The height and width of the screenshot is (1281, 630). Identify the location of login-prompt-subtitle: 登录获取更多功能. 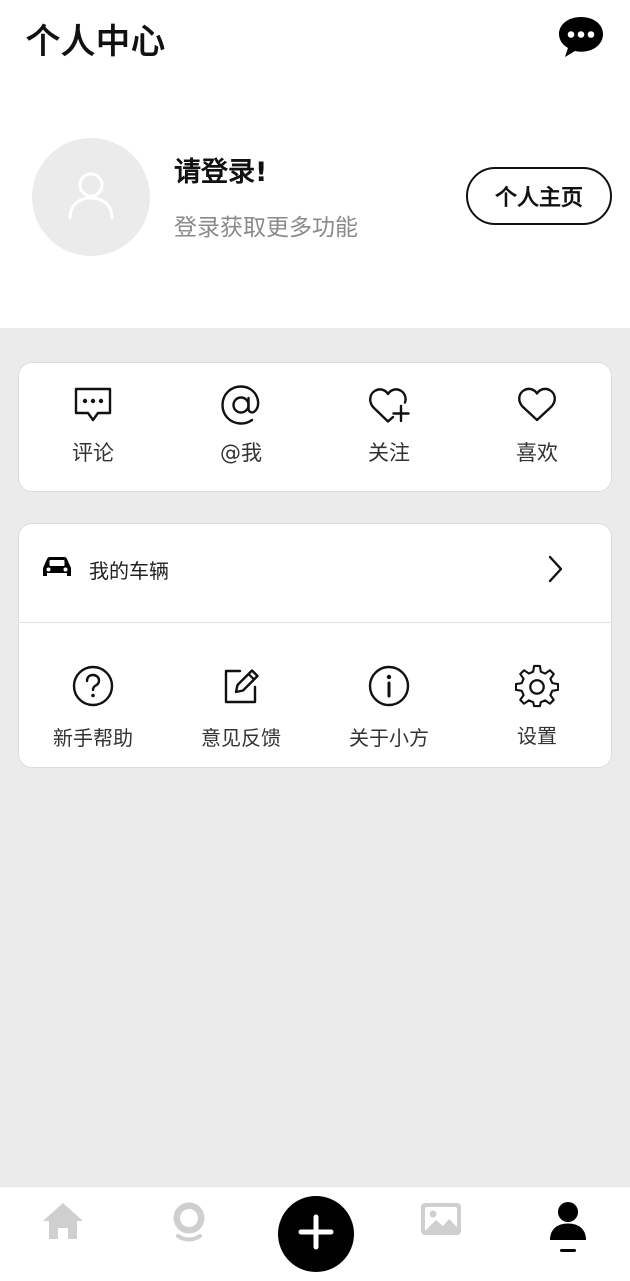
(266, 228).